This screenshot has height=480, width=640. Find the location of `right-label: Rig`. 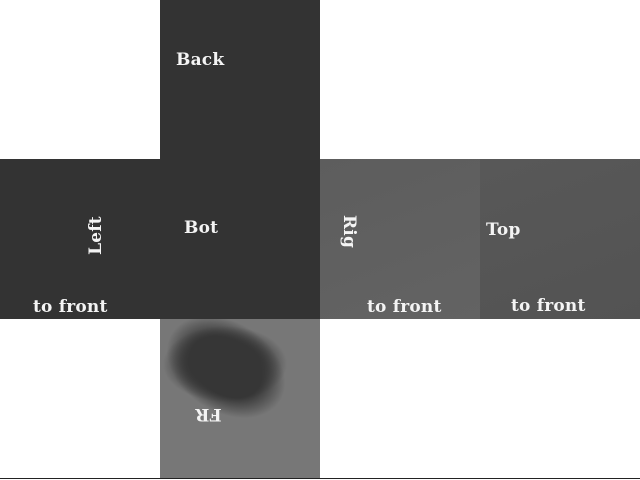

right-label: Rig is located at coordinates (349, 231).